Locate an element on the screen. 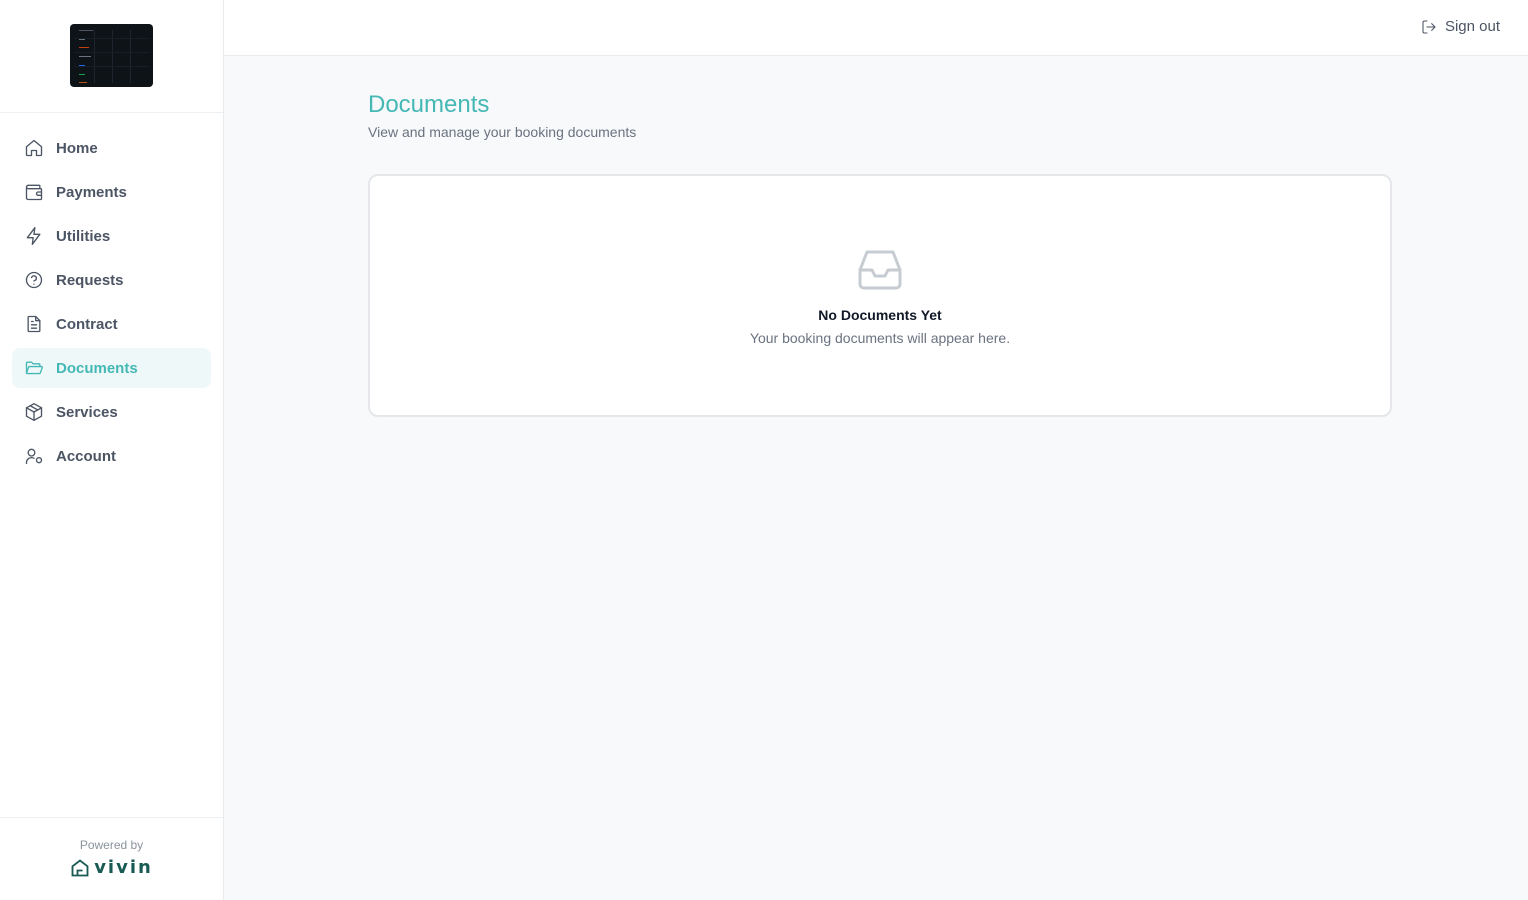  page-subtitle: View and manage your booking documents is located at coordinates (502, 132).